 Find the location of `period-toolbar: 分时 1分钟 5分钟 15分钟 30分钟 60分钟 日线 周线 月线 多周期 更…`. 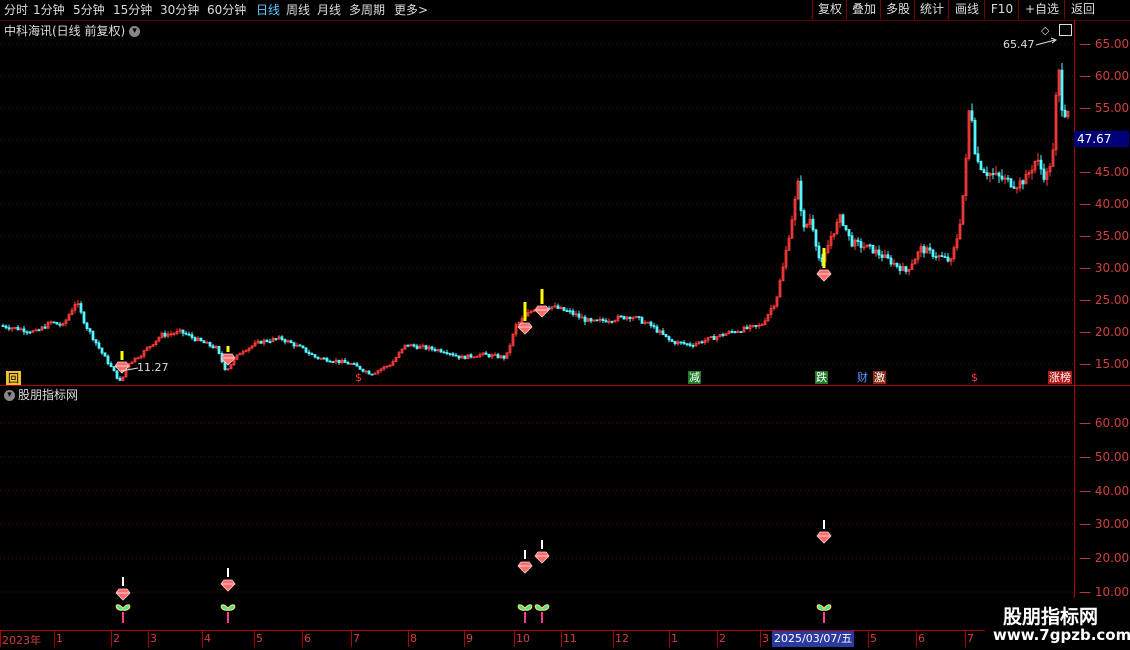

period-toolbar: 分时 1分钟 5分钟 15分钟 30分钟 60分钟 日线 周线 月线 多周期 更… is located at coordinates (565, 10).